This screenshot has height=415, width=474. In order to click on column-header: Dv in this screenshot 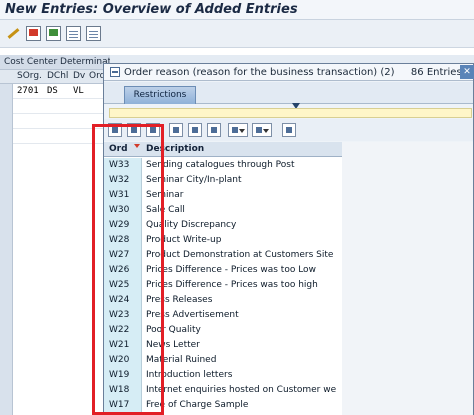, I will do `click(79, 76)`.